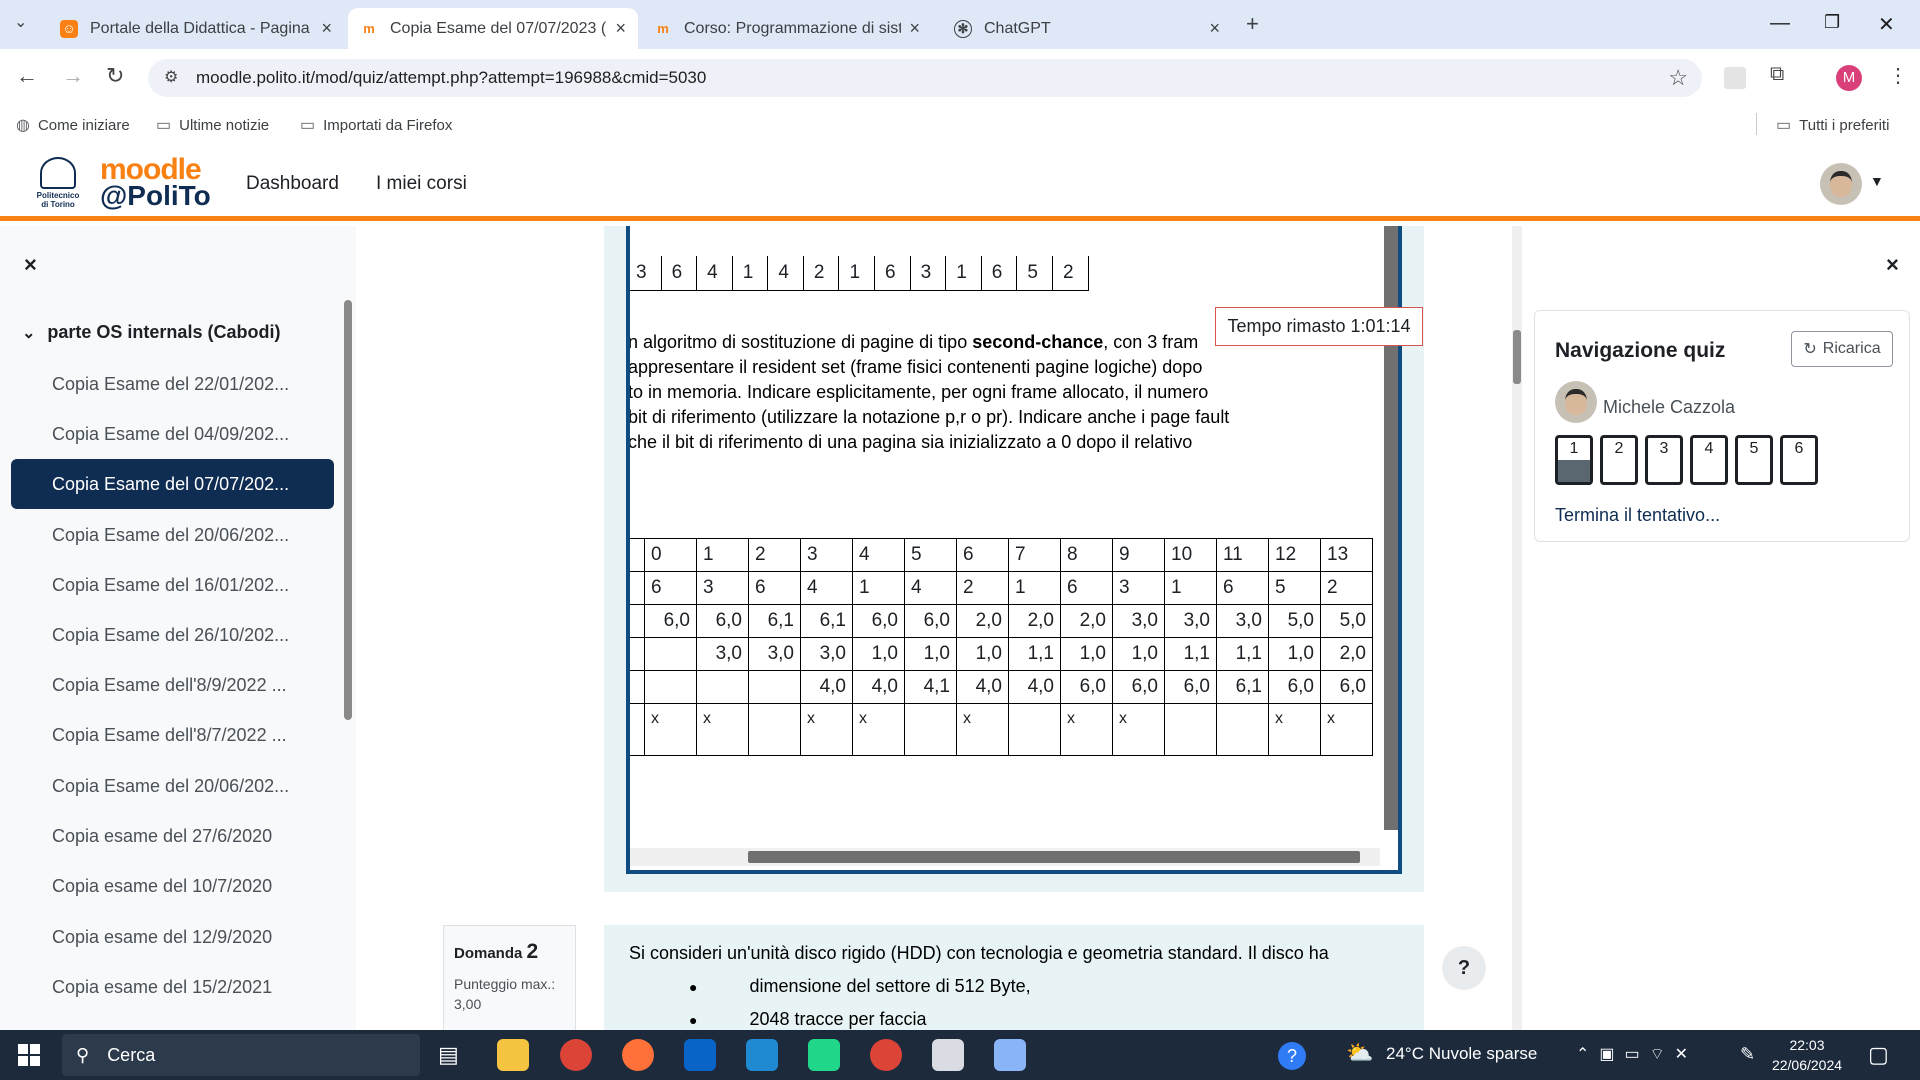  I want to click on course-item: Copia esame del 12/9/2020, so click(172, 937).